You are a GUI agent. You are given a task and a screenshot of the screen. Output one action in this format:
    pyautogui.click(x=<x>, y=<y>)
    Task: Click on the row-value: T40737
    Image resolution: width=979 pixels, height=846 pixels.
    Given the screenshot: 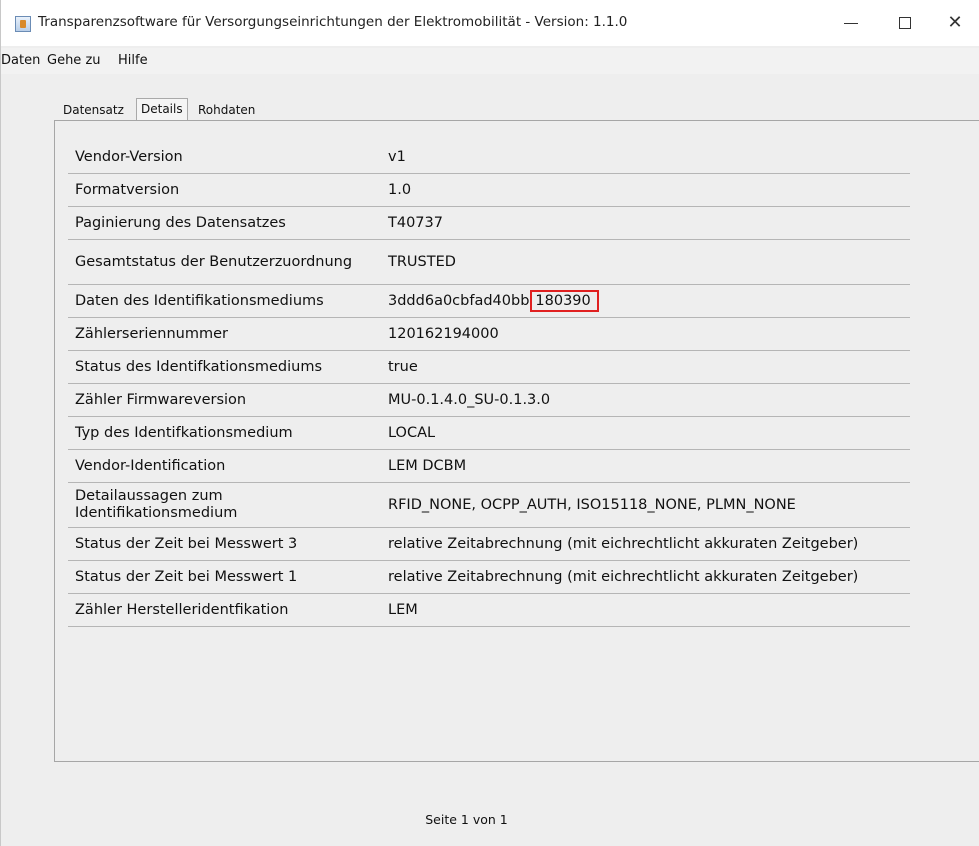 What is the action you would take?
    pyautogui.click(x=415, y=223)
    